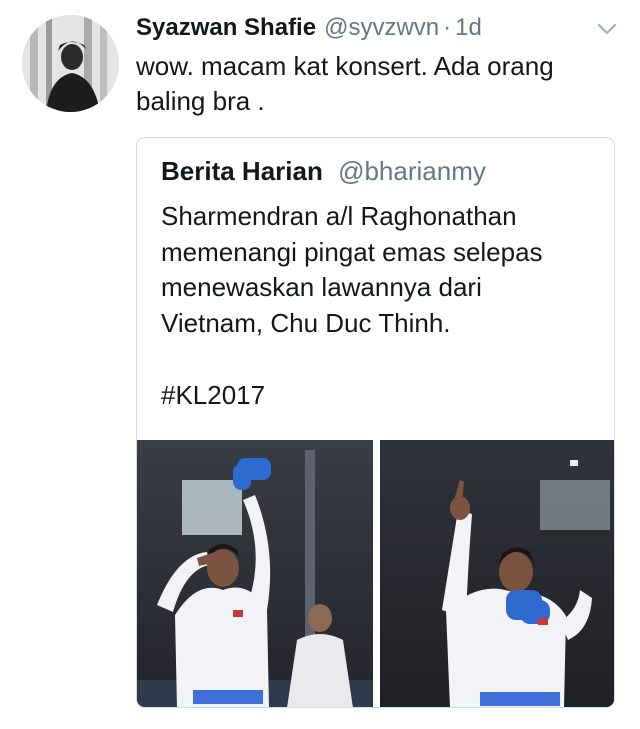  Describe the element at coordinates (339, 216) in the screenshot. I see `quoted-text-line: Sharmendran a/l Raghonathan` at that location.